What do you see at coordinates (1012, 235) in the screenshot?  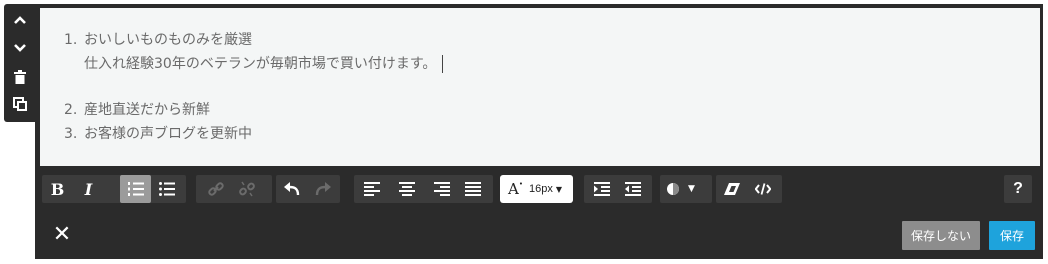 I see `save-button: 保存` at bounding box center [1012, 235].